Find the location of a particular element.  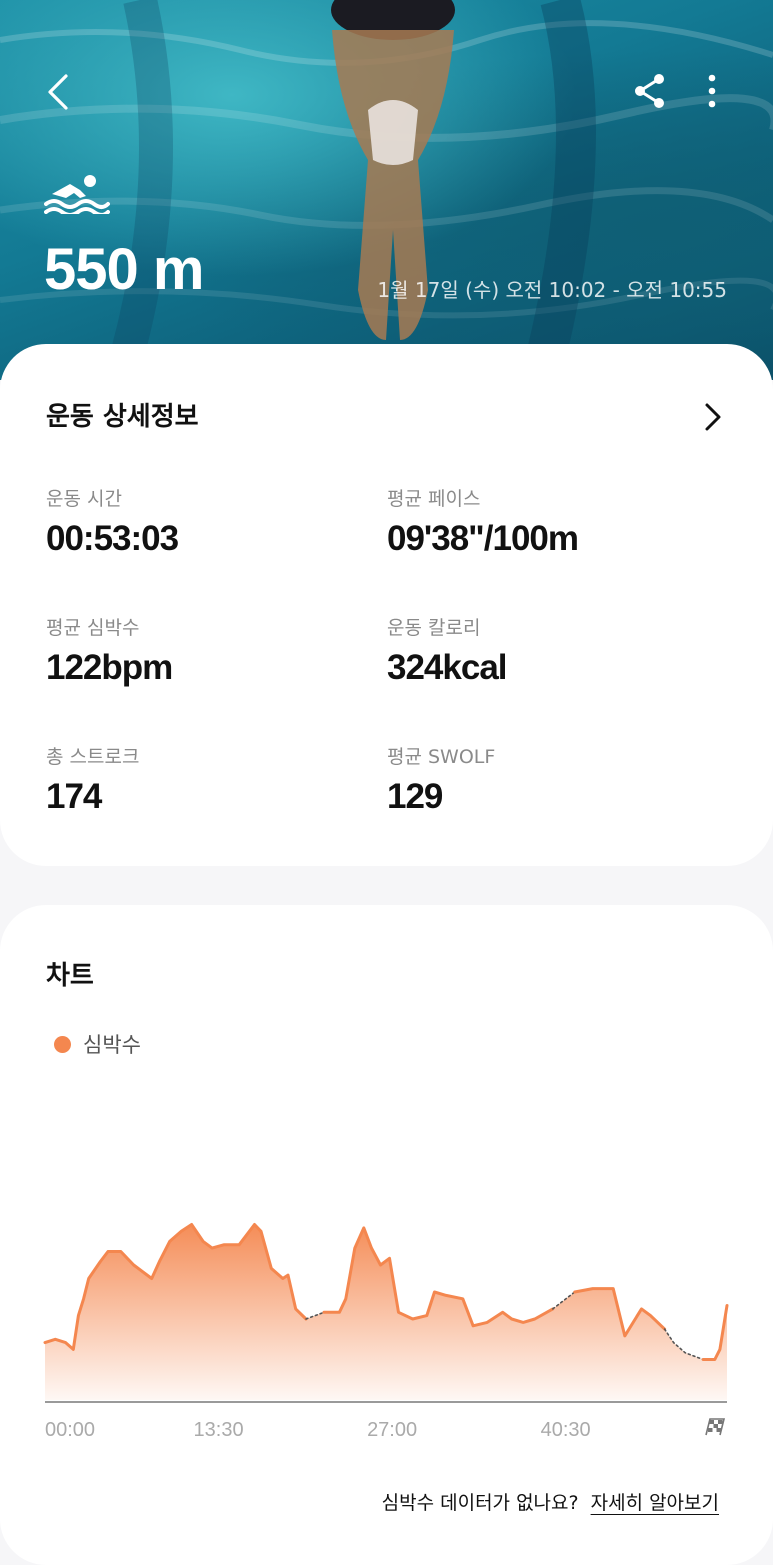

checkered-flag-icon is located at coordinates (715, 1427).